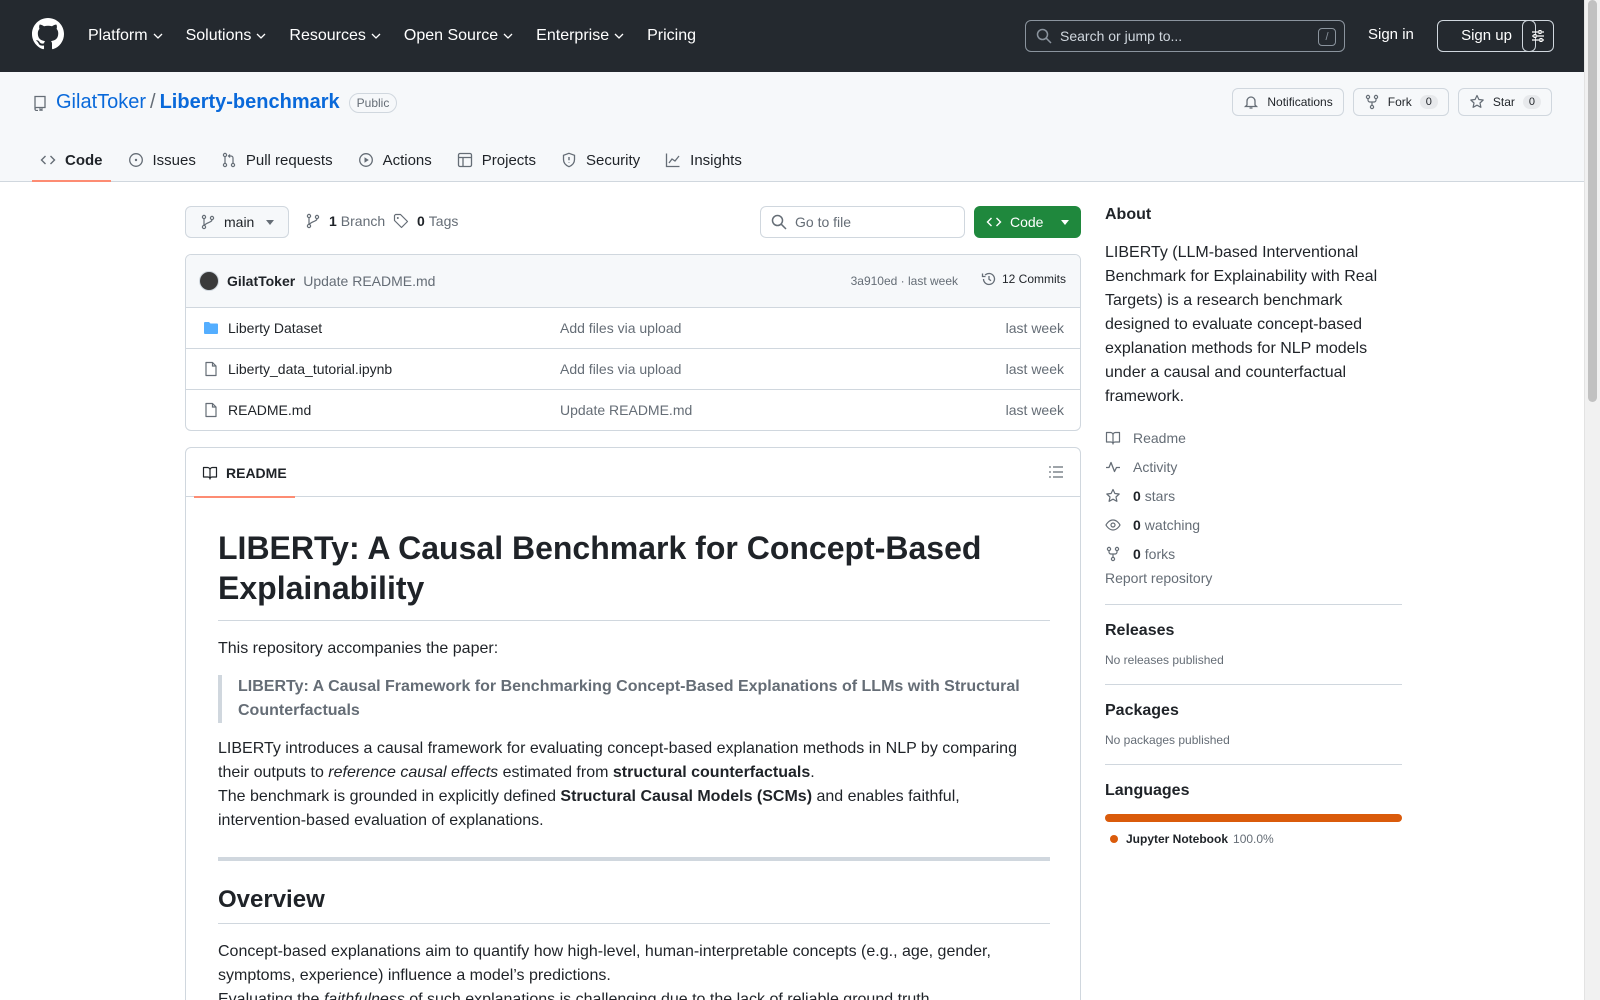 The height and width of the screenshot is (1000, 1600). I want to click on language-color-dot, so click(1114, 839).